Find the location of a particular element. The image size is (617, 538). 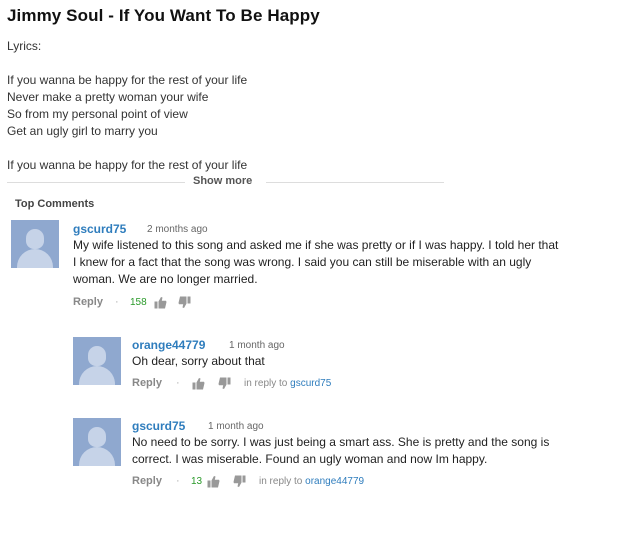

like-count: 13 is located at coordinates (197, 481).